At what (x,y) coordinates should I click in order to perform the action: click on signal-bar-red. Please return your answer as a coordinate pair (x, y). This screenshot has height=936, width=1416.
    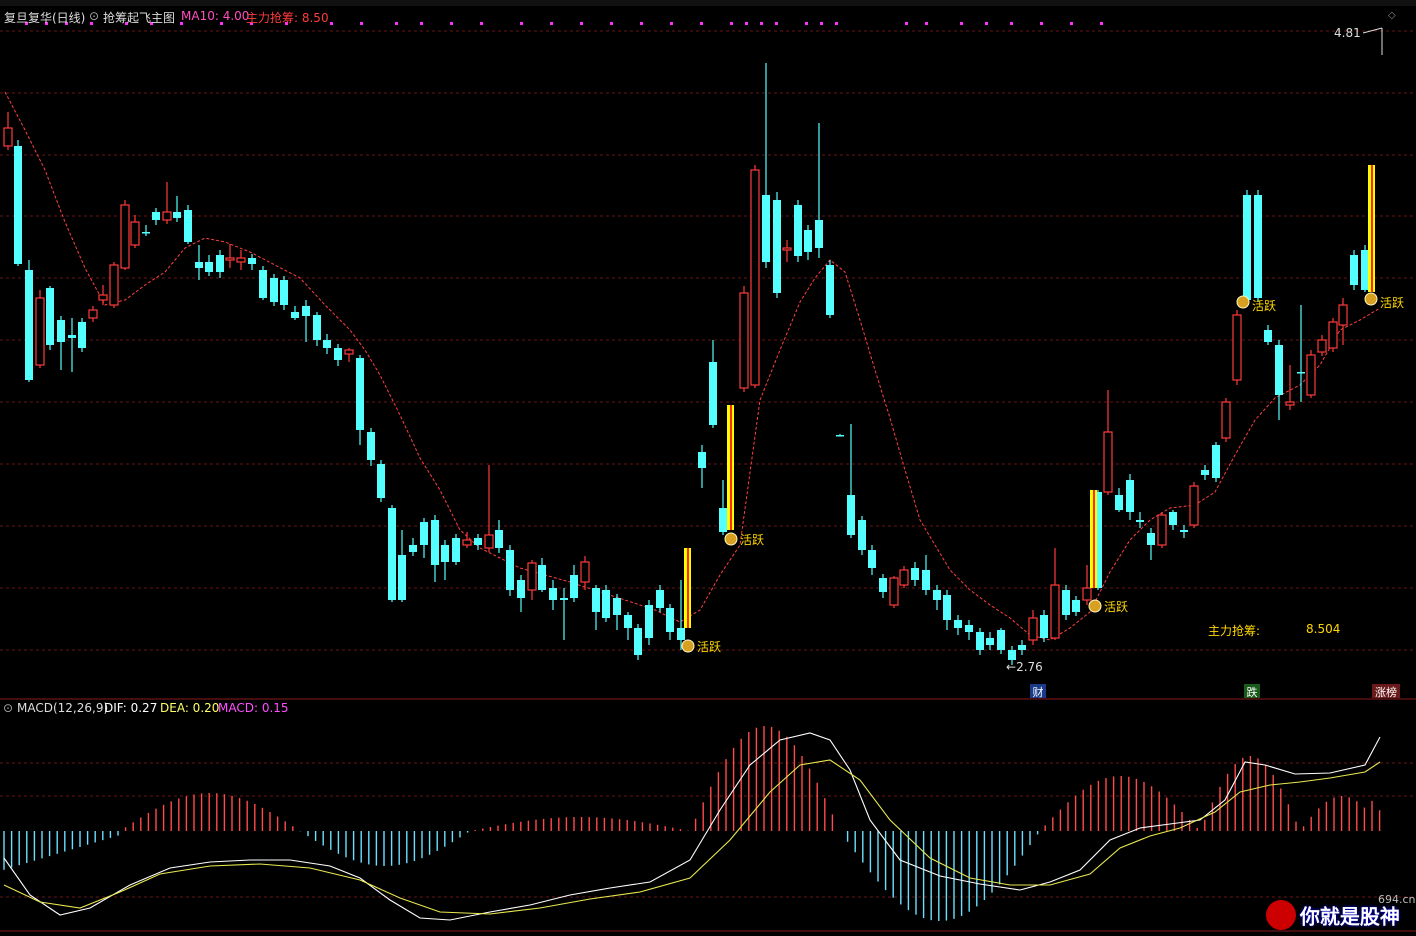
    Looking at the image, I should click on (1094, 539).